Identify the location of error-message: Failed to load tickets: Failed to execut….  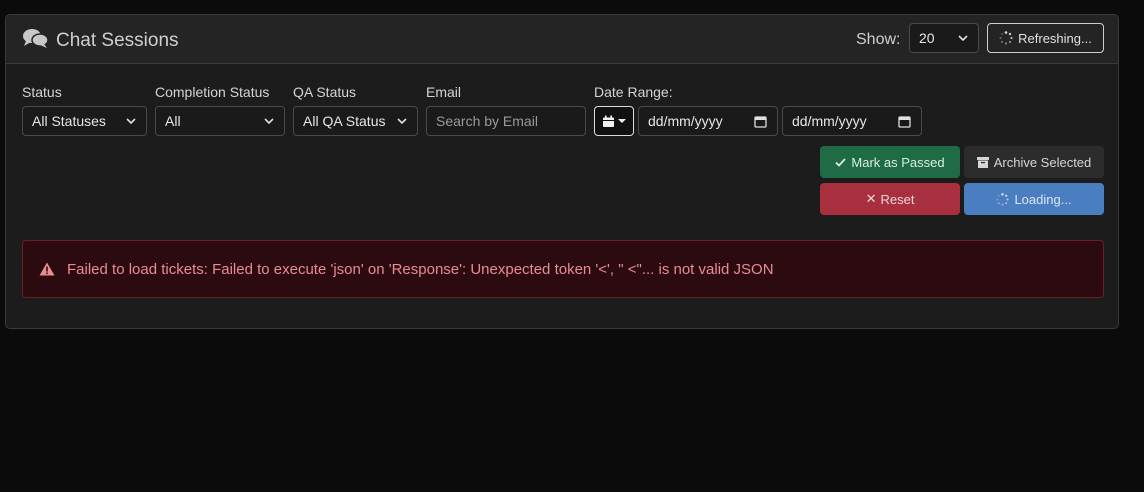
(420, 269).